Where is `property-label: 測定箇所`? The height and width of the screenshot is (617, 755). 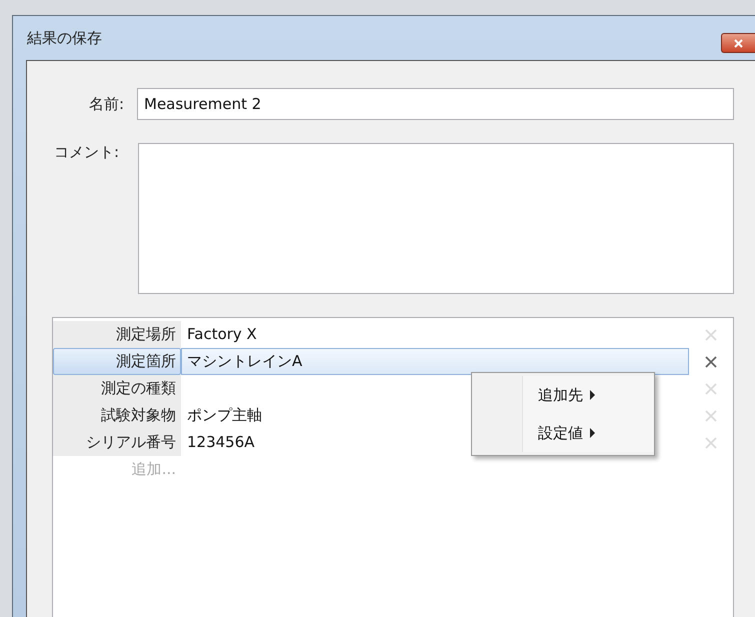 property-label: 測定箇所 is located at coordinates (117, 361).